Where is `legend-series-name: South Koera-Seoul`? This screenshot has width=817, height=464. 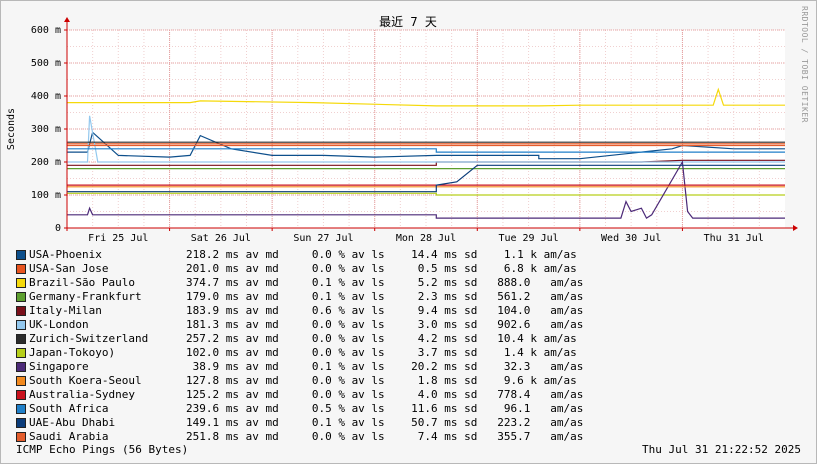
legend-series-name: South Koera-Seoul is located at coordinates (85, 380).